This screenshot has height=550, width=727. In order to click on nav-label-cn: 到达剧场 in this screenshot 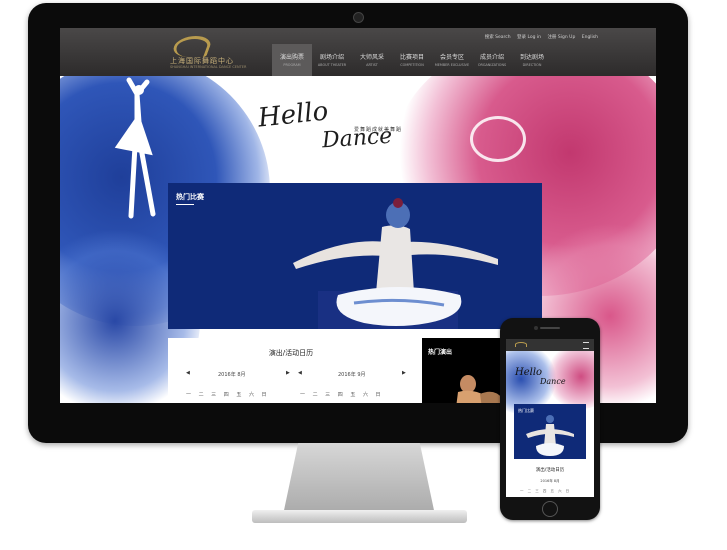, I will do `click(531, 57)`.